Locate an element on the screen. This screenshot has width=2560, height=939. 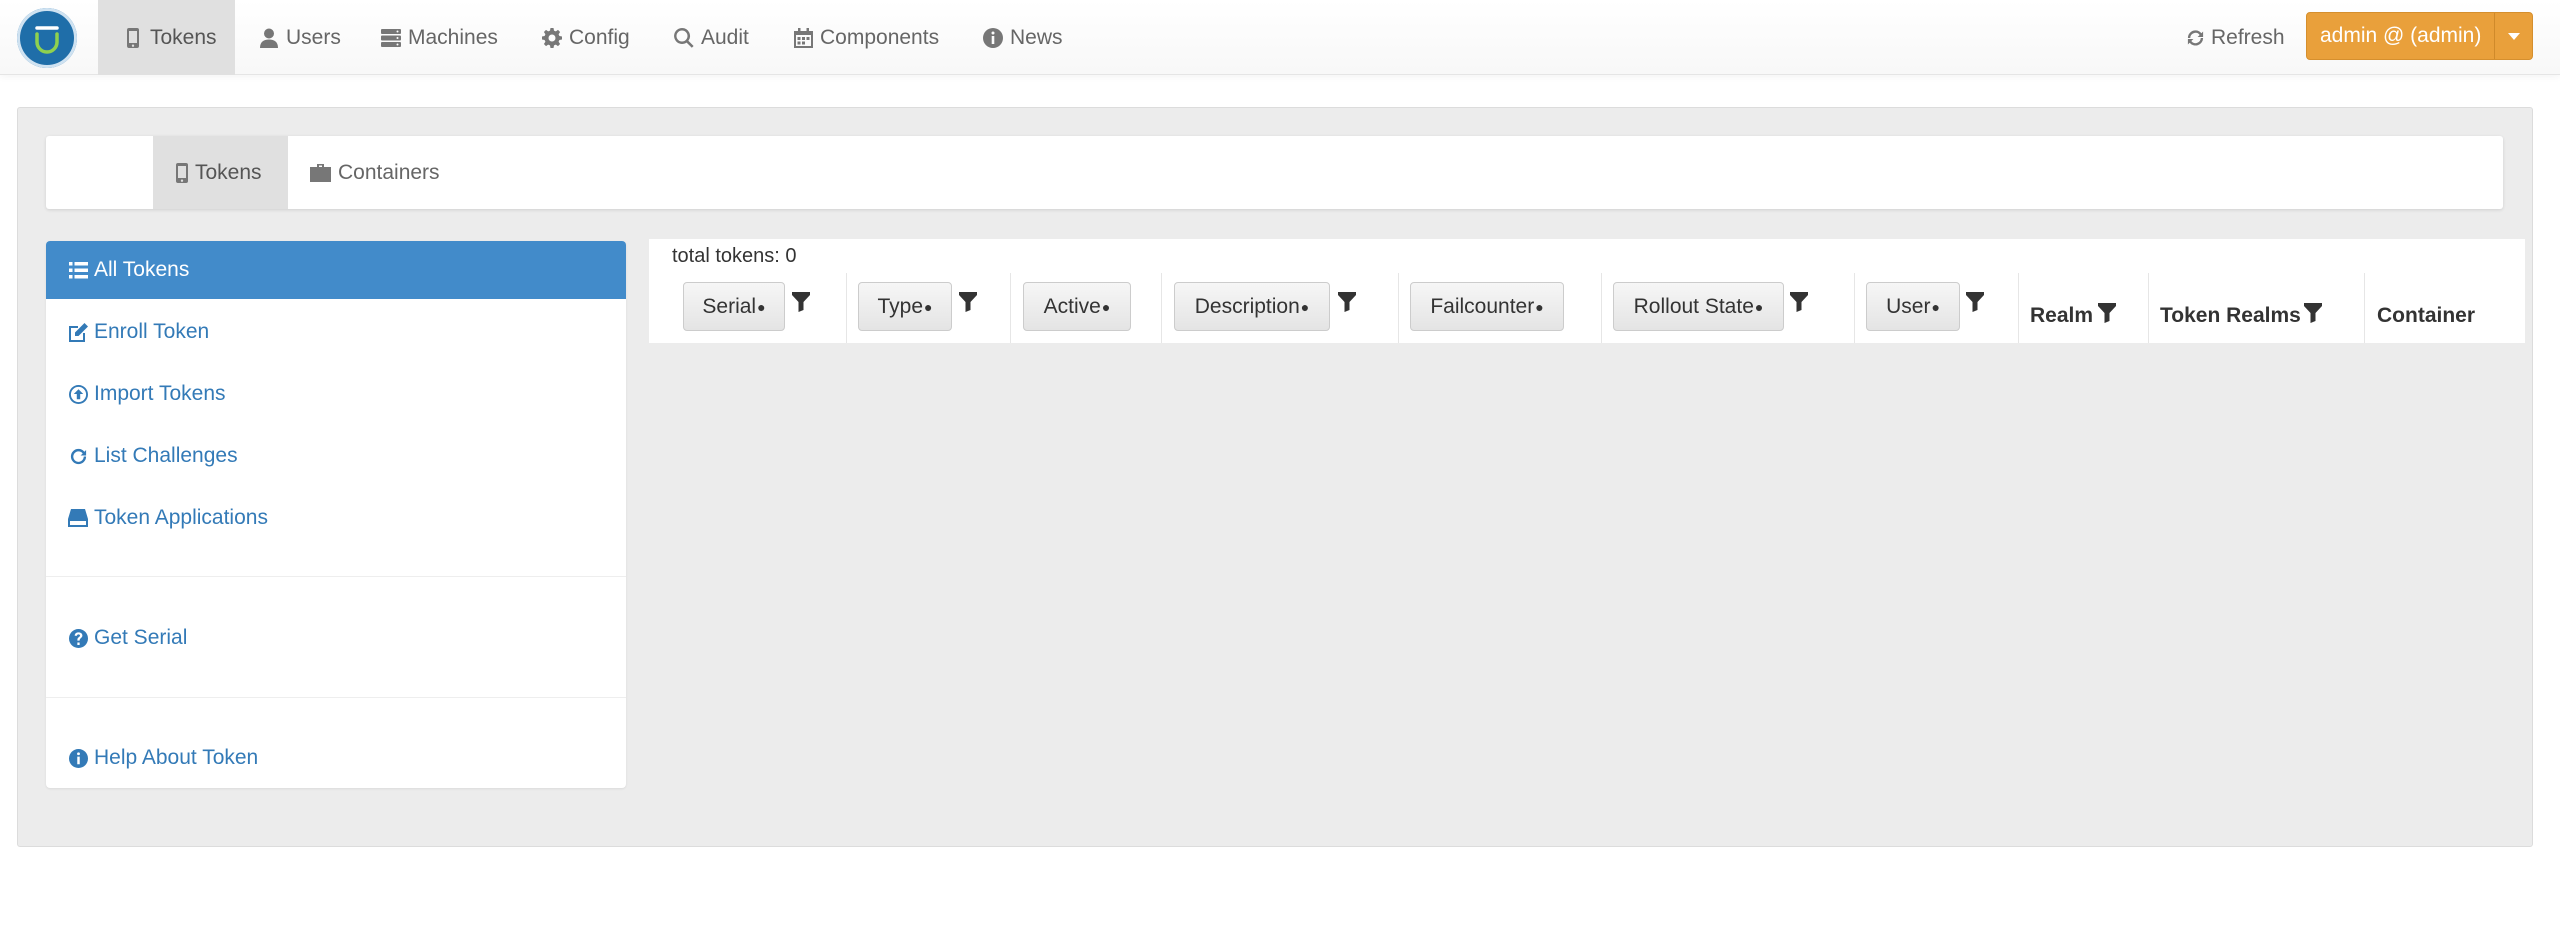
nav-audit-label: Audit is located at coordinates (725, 37).